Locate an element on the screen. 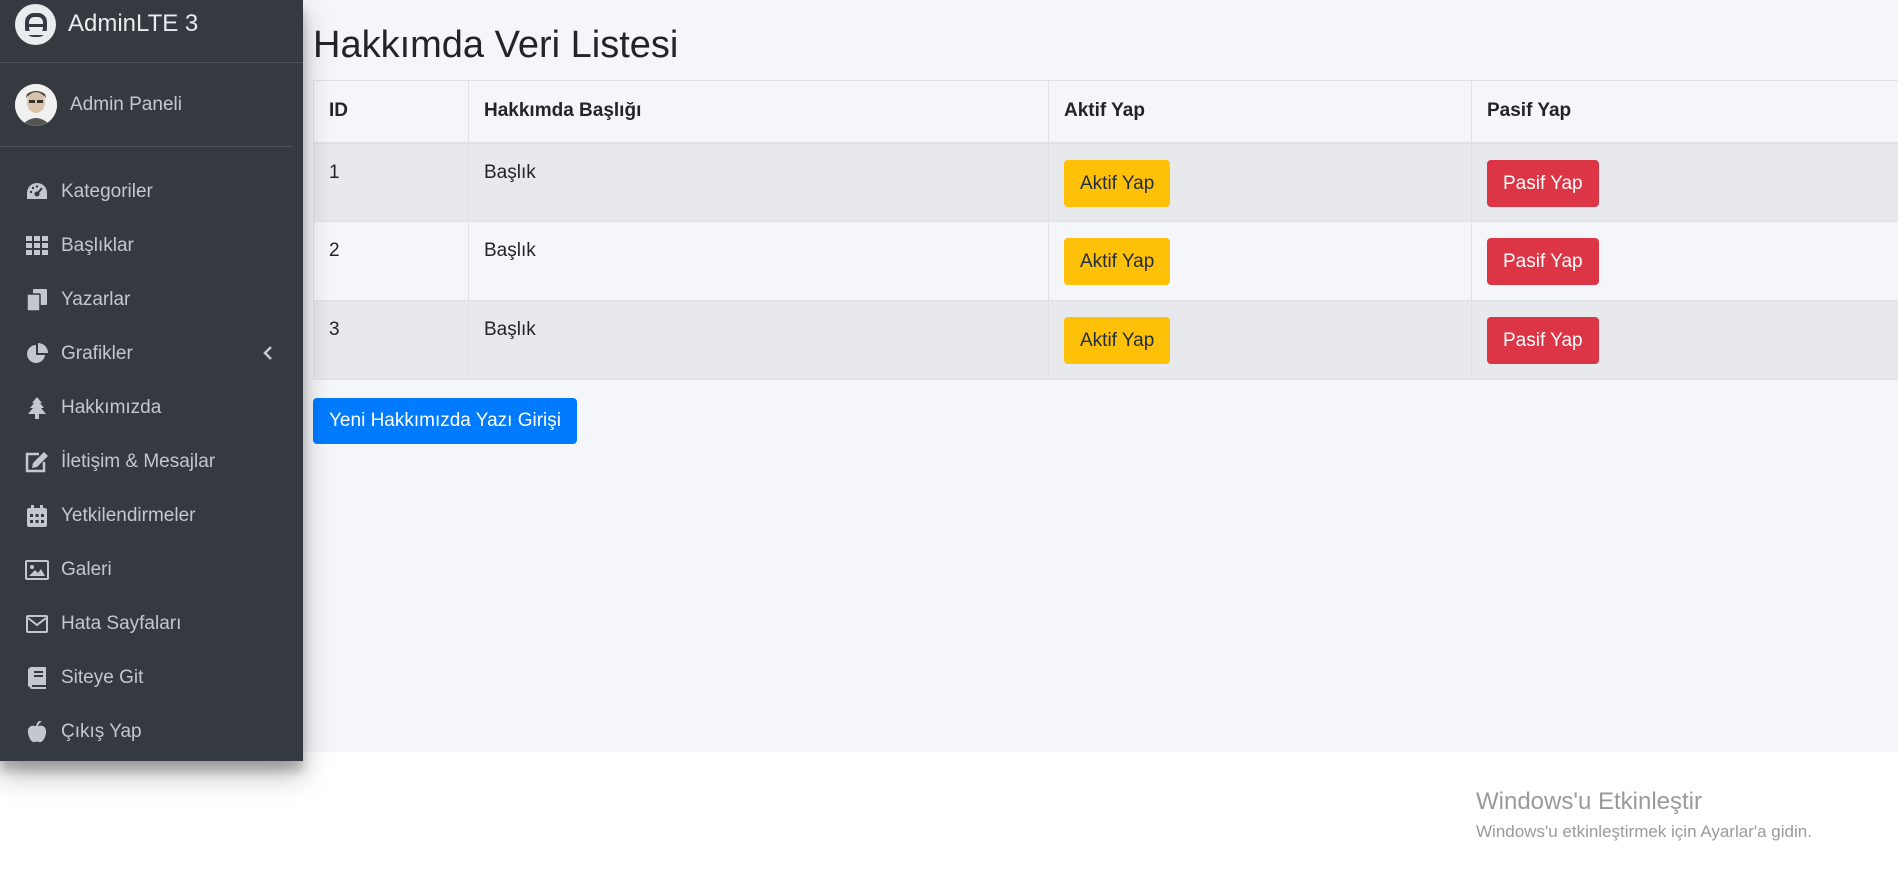  sidebar-item-label: Yazarlar is located at coordinates (96, 299).